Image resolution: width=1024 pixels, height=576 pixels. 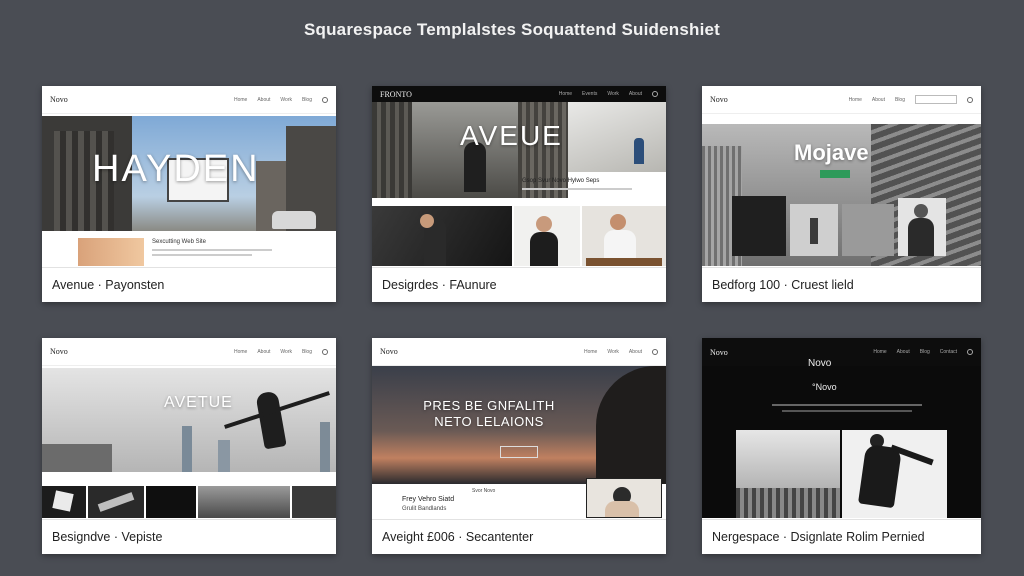 I want to click on template-preview: Novo Home About Blog Mojave, so click(x=841, y=176).